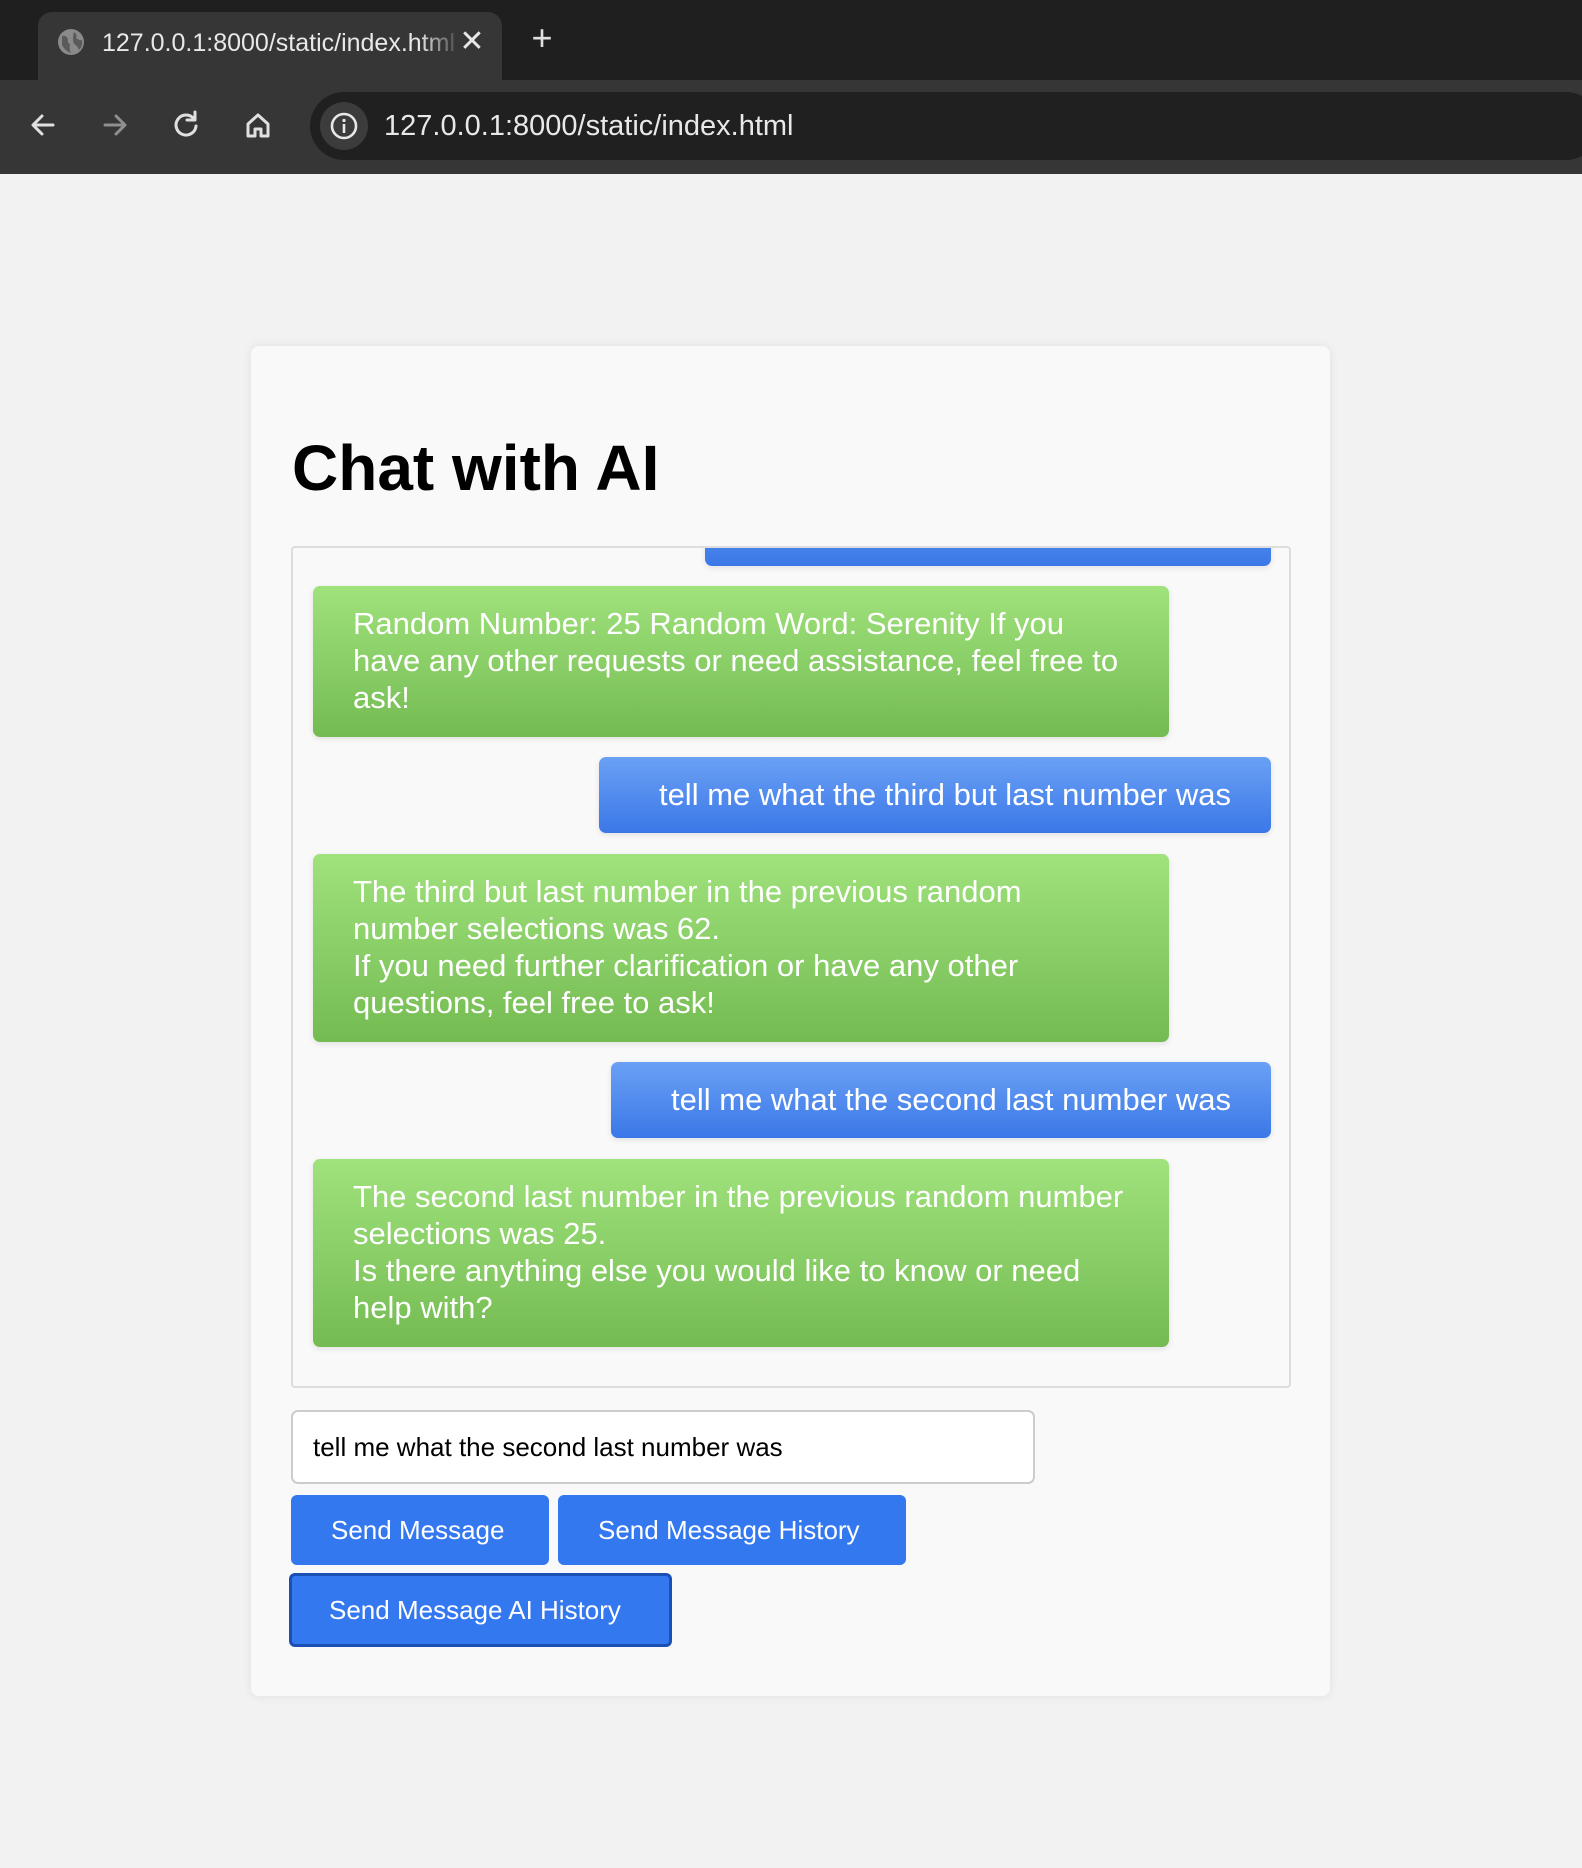 The height and width of the screenshot is (1868, 1582). I want to click on home-icon, so click(258, 125).